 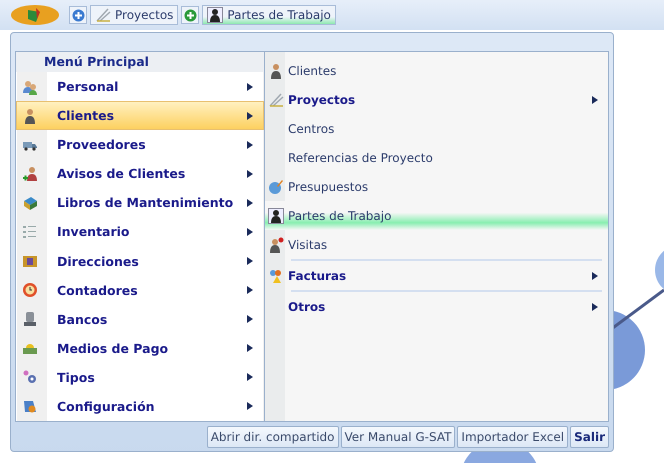 What do you see at coordinates (30, 86) in the screenshot?
I see `people-icon` at bounding box center [30, 86].